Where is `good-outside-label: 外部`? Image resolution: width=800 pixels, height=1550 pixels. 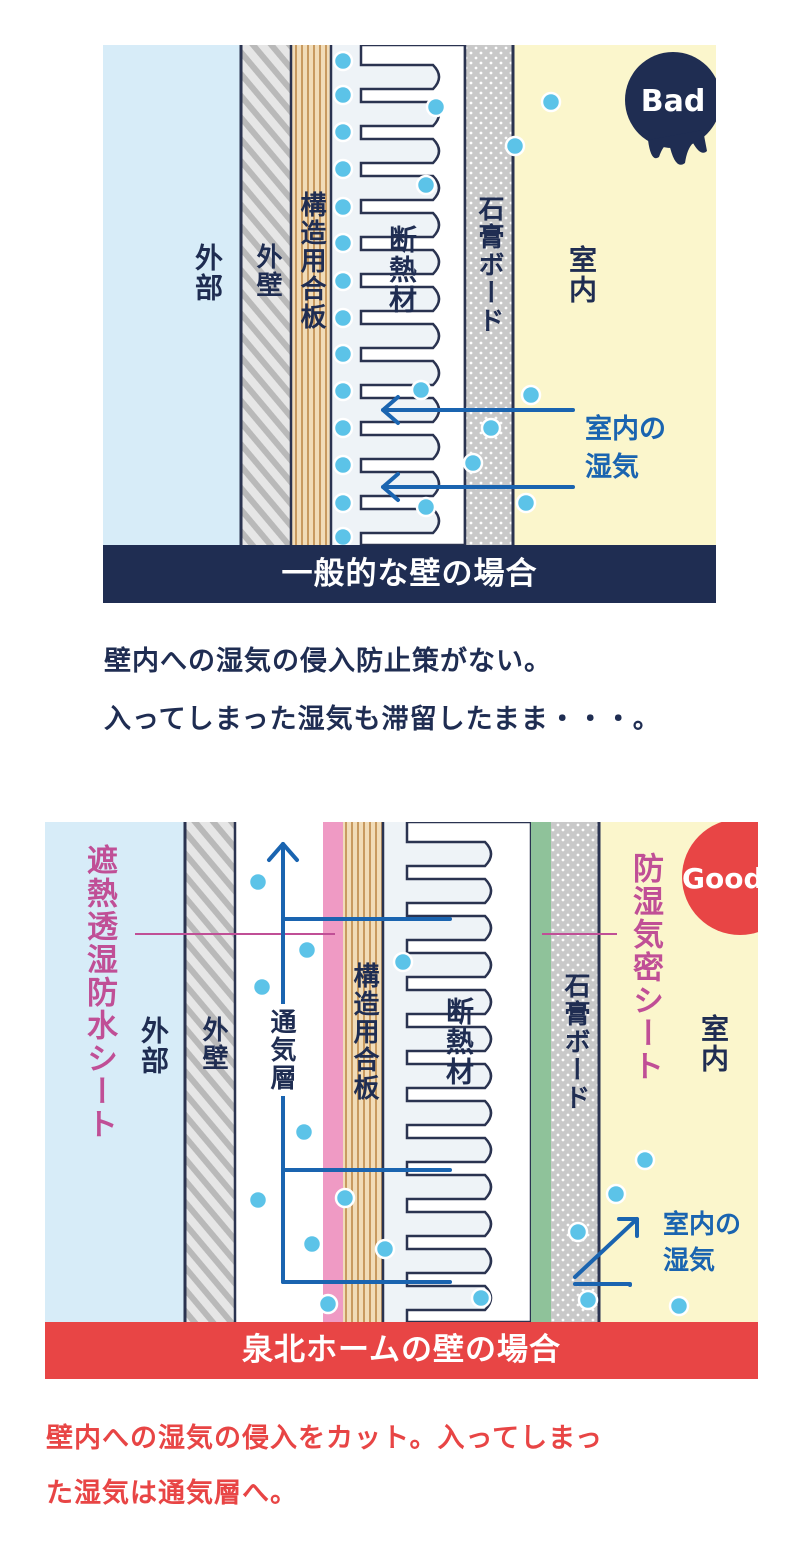
good-outside-label: 外部 is located at coordinates (153, 1046).